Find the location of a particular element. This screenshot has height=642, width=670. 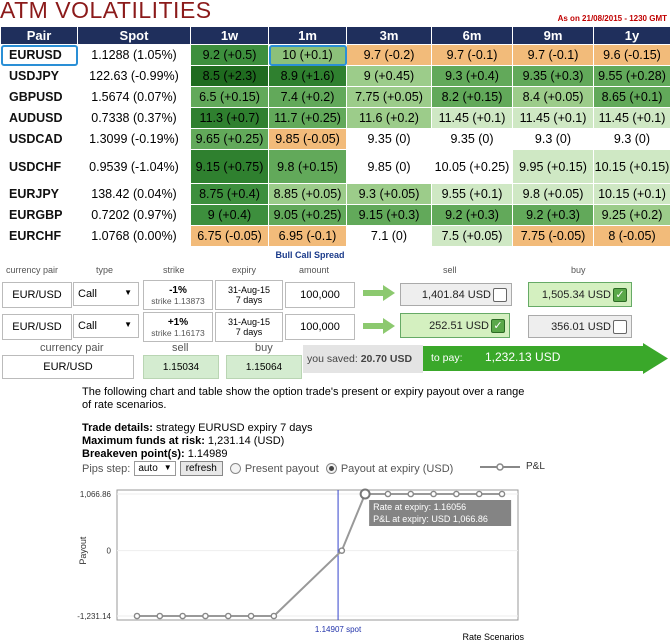

vol-cell: 8.4 (+0.05) is located at coordinates (553, 97).